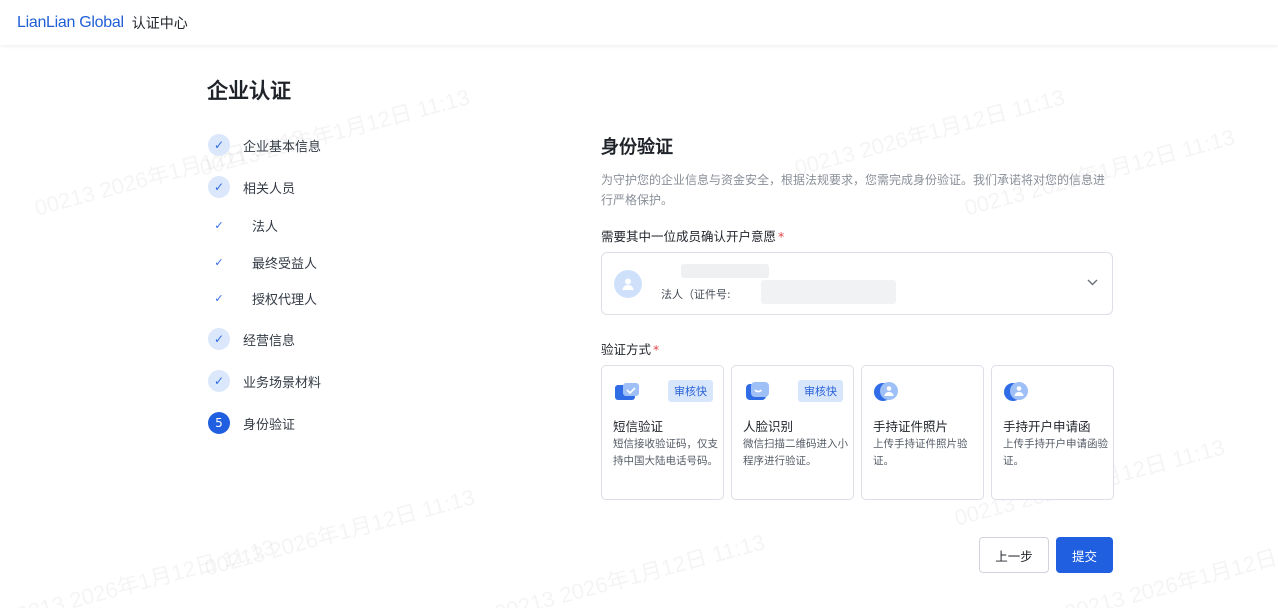  I want to click on method-card-letter-photo: 手持开户申请函 上传手持开户申请函验证。, so click(1052, 432).